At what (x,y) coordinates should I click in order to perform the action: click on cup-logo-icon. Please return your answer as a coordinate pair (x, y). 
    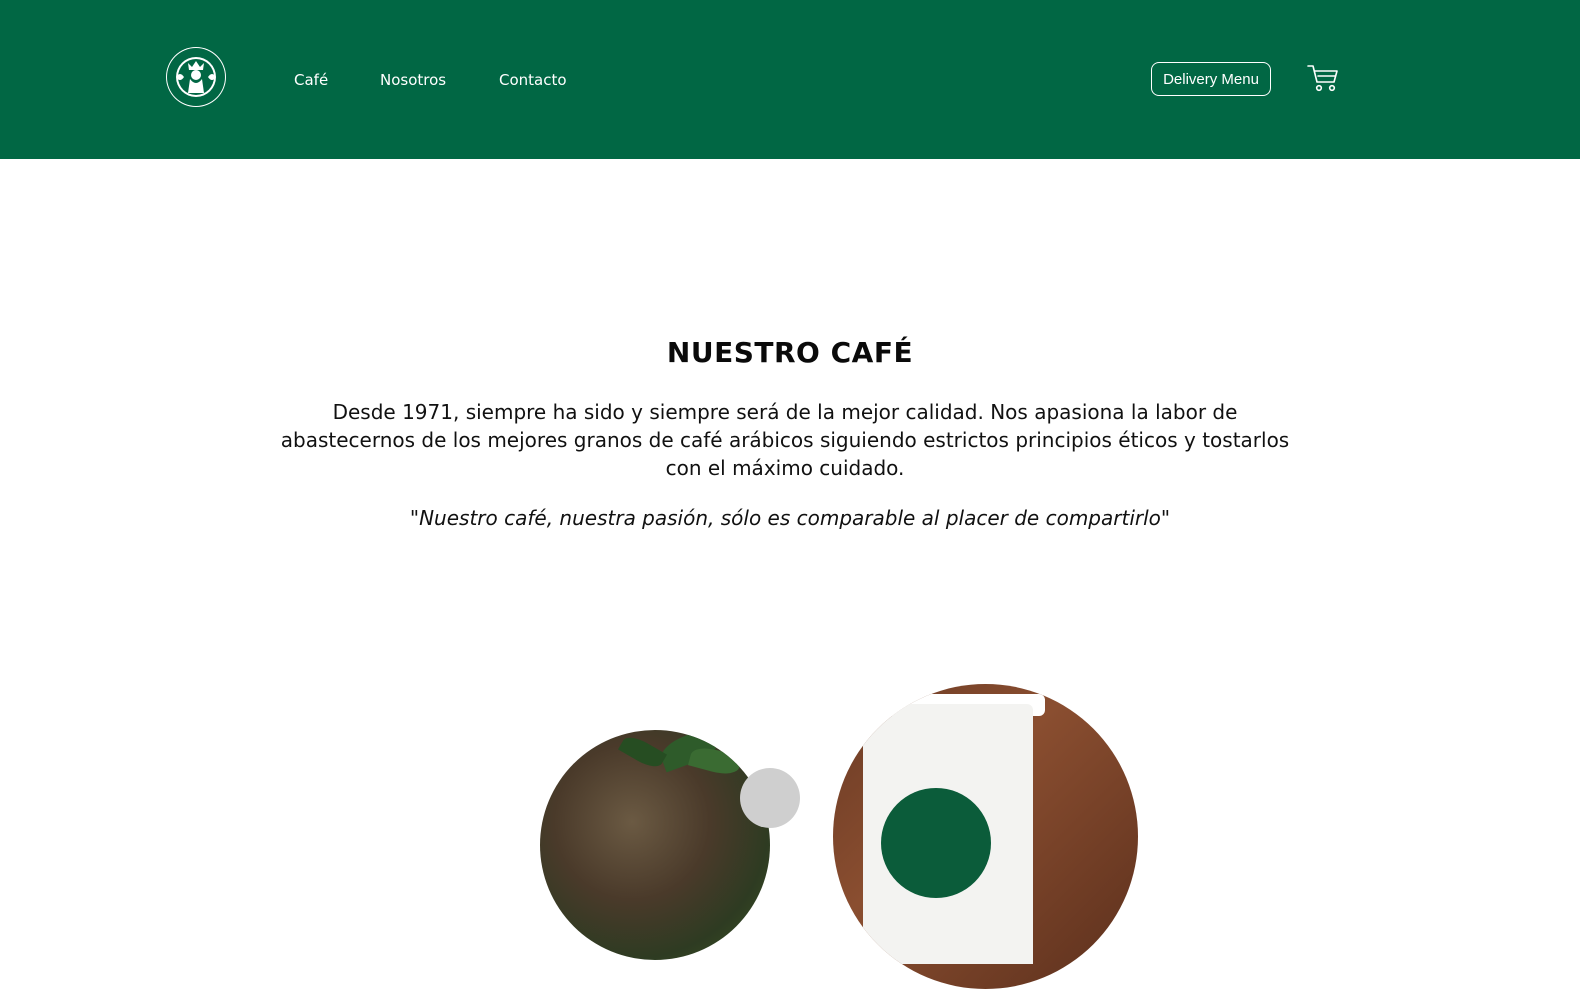
    Looking at the image, I should click on (936, 843).